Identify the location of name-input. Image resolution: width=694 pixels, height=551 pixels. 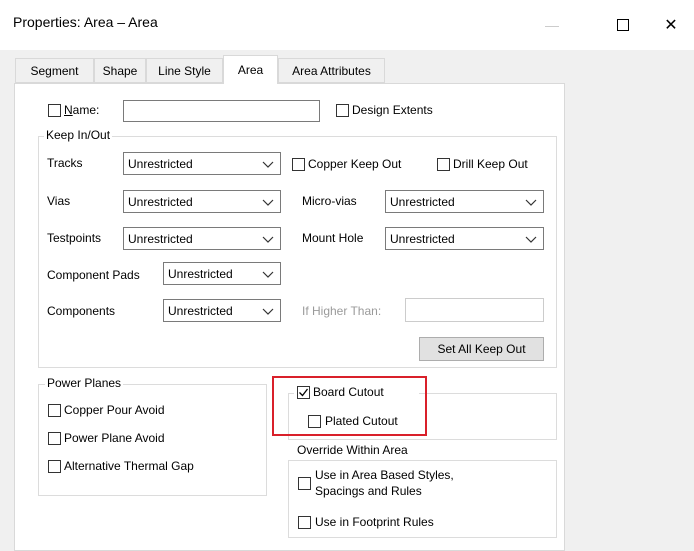
(221, 111).